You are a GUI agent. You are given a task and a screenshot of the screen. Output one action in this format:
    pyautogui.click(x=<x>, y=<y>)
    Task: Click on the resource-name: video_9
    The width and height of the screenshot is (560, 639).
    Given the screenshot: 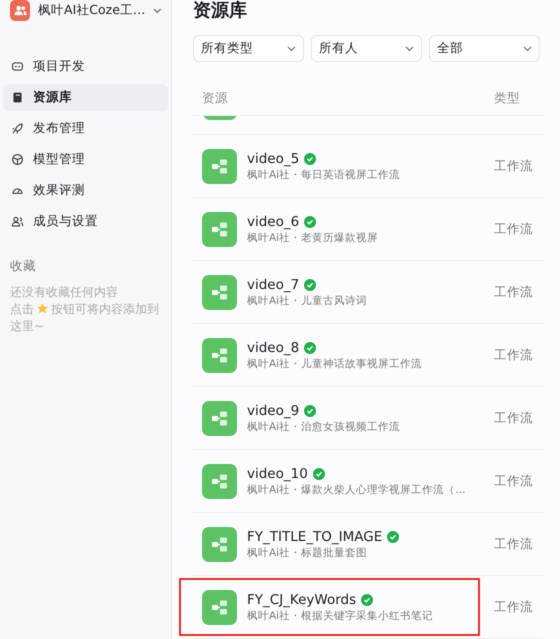 What is the action you would take?
    pyautogui.click(x=273, y=411)
    